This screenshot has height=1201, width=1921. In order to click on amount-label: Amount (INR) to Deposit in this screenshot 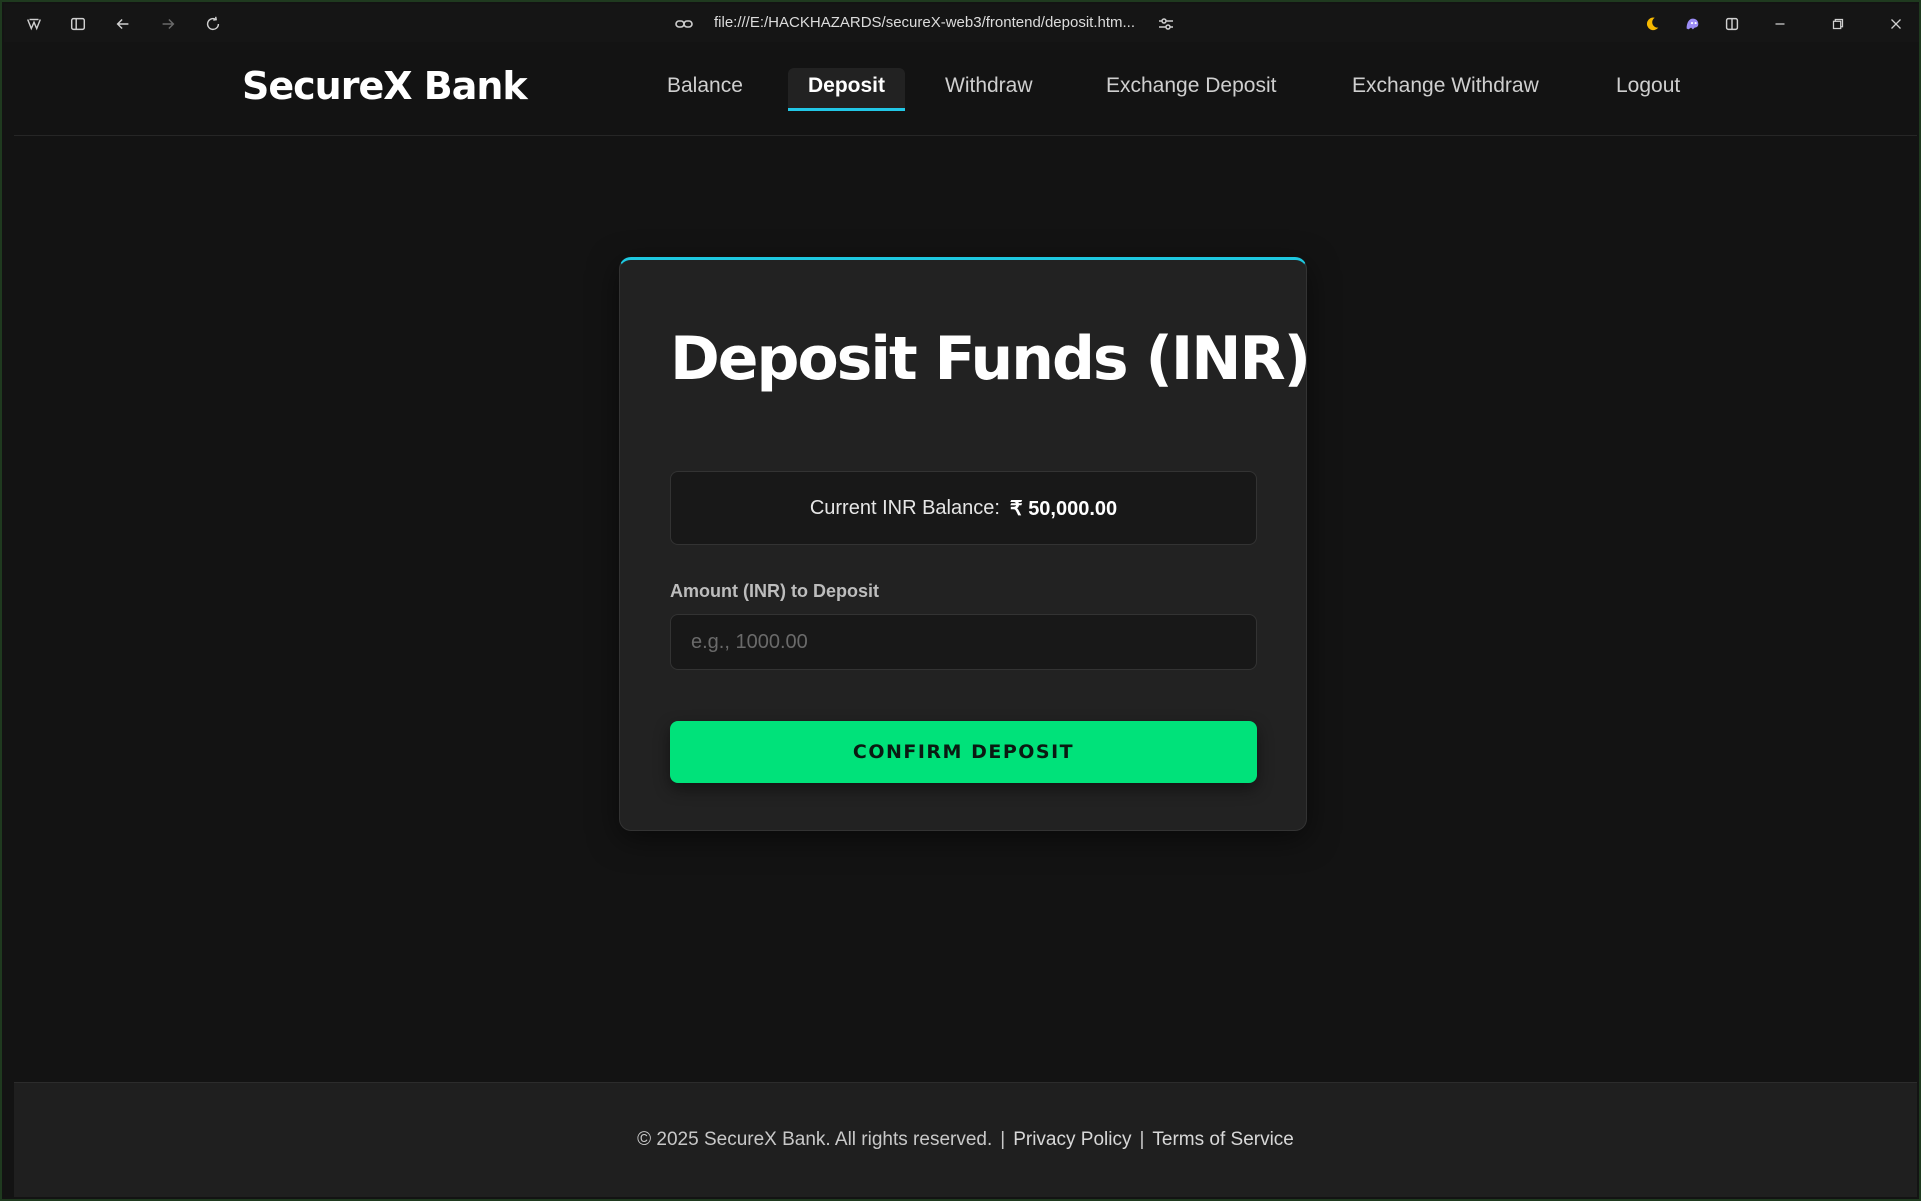, I will do `click(774, 591)`.